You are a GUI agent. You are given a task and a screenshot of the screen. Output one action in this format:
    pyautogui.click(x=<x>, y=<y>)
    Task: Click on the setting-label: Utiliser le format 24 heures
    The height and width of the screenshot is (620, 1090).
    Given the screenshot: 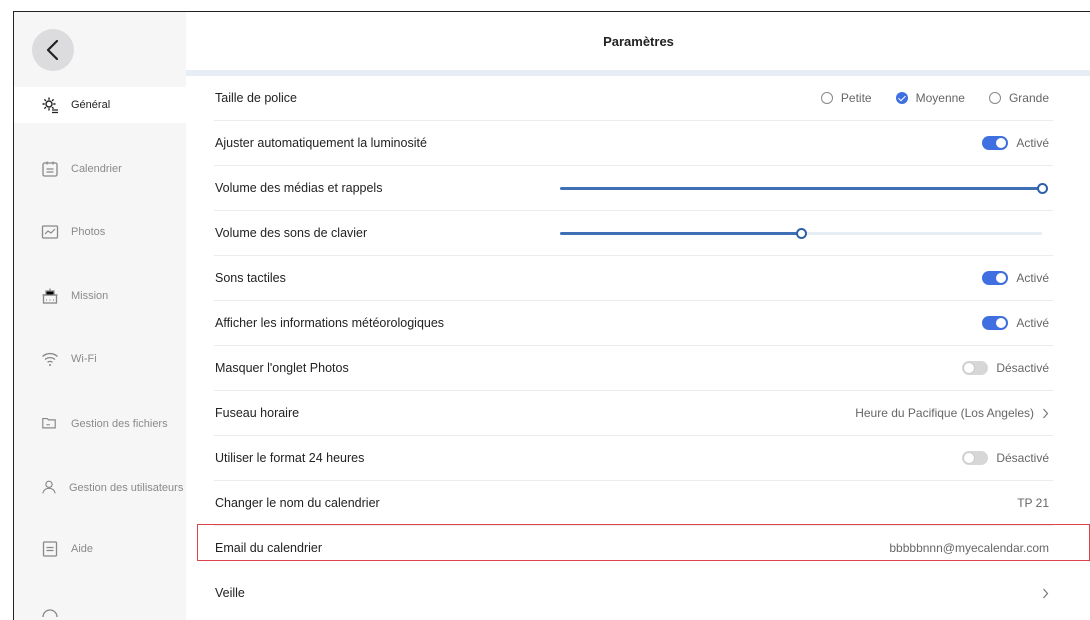 What is the action you would take?
    pyautogui.click(x=290, y=458)
    